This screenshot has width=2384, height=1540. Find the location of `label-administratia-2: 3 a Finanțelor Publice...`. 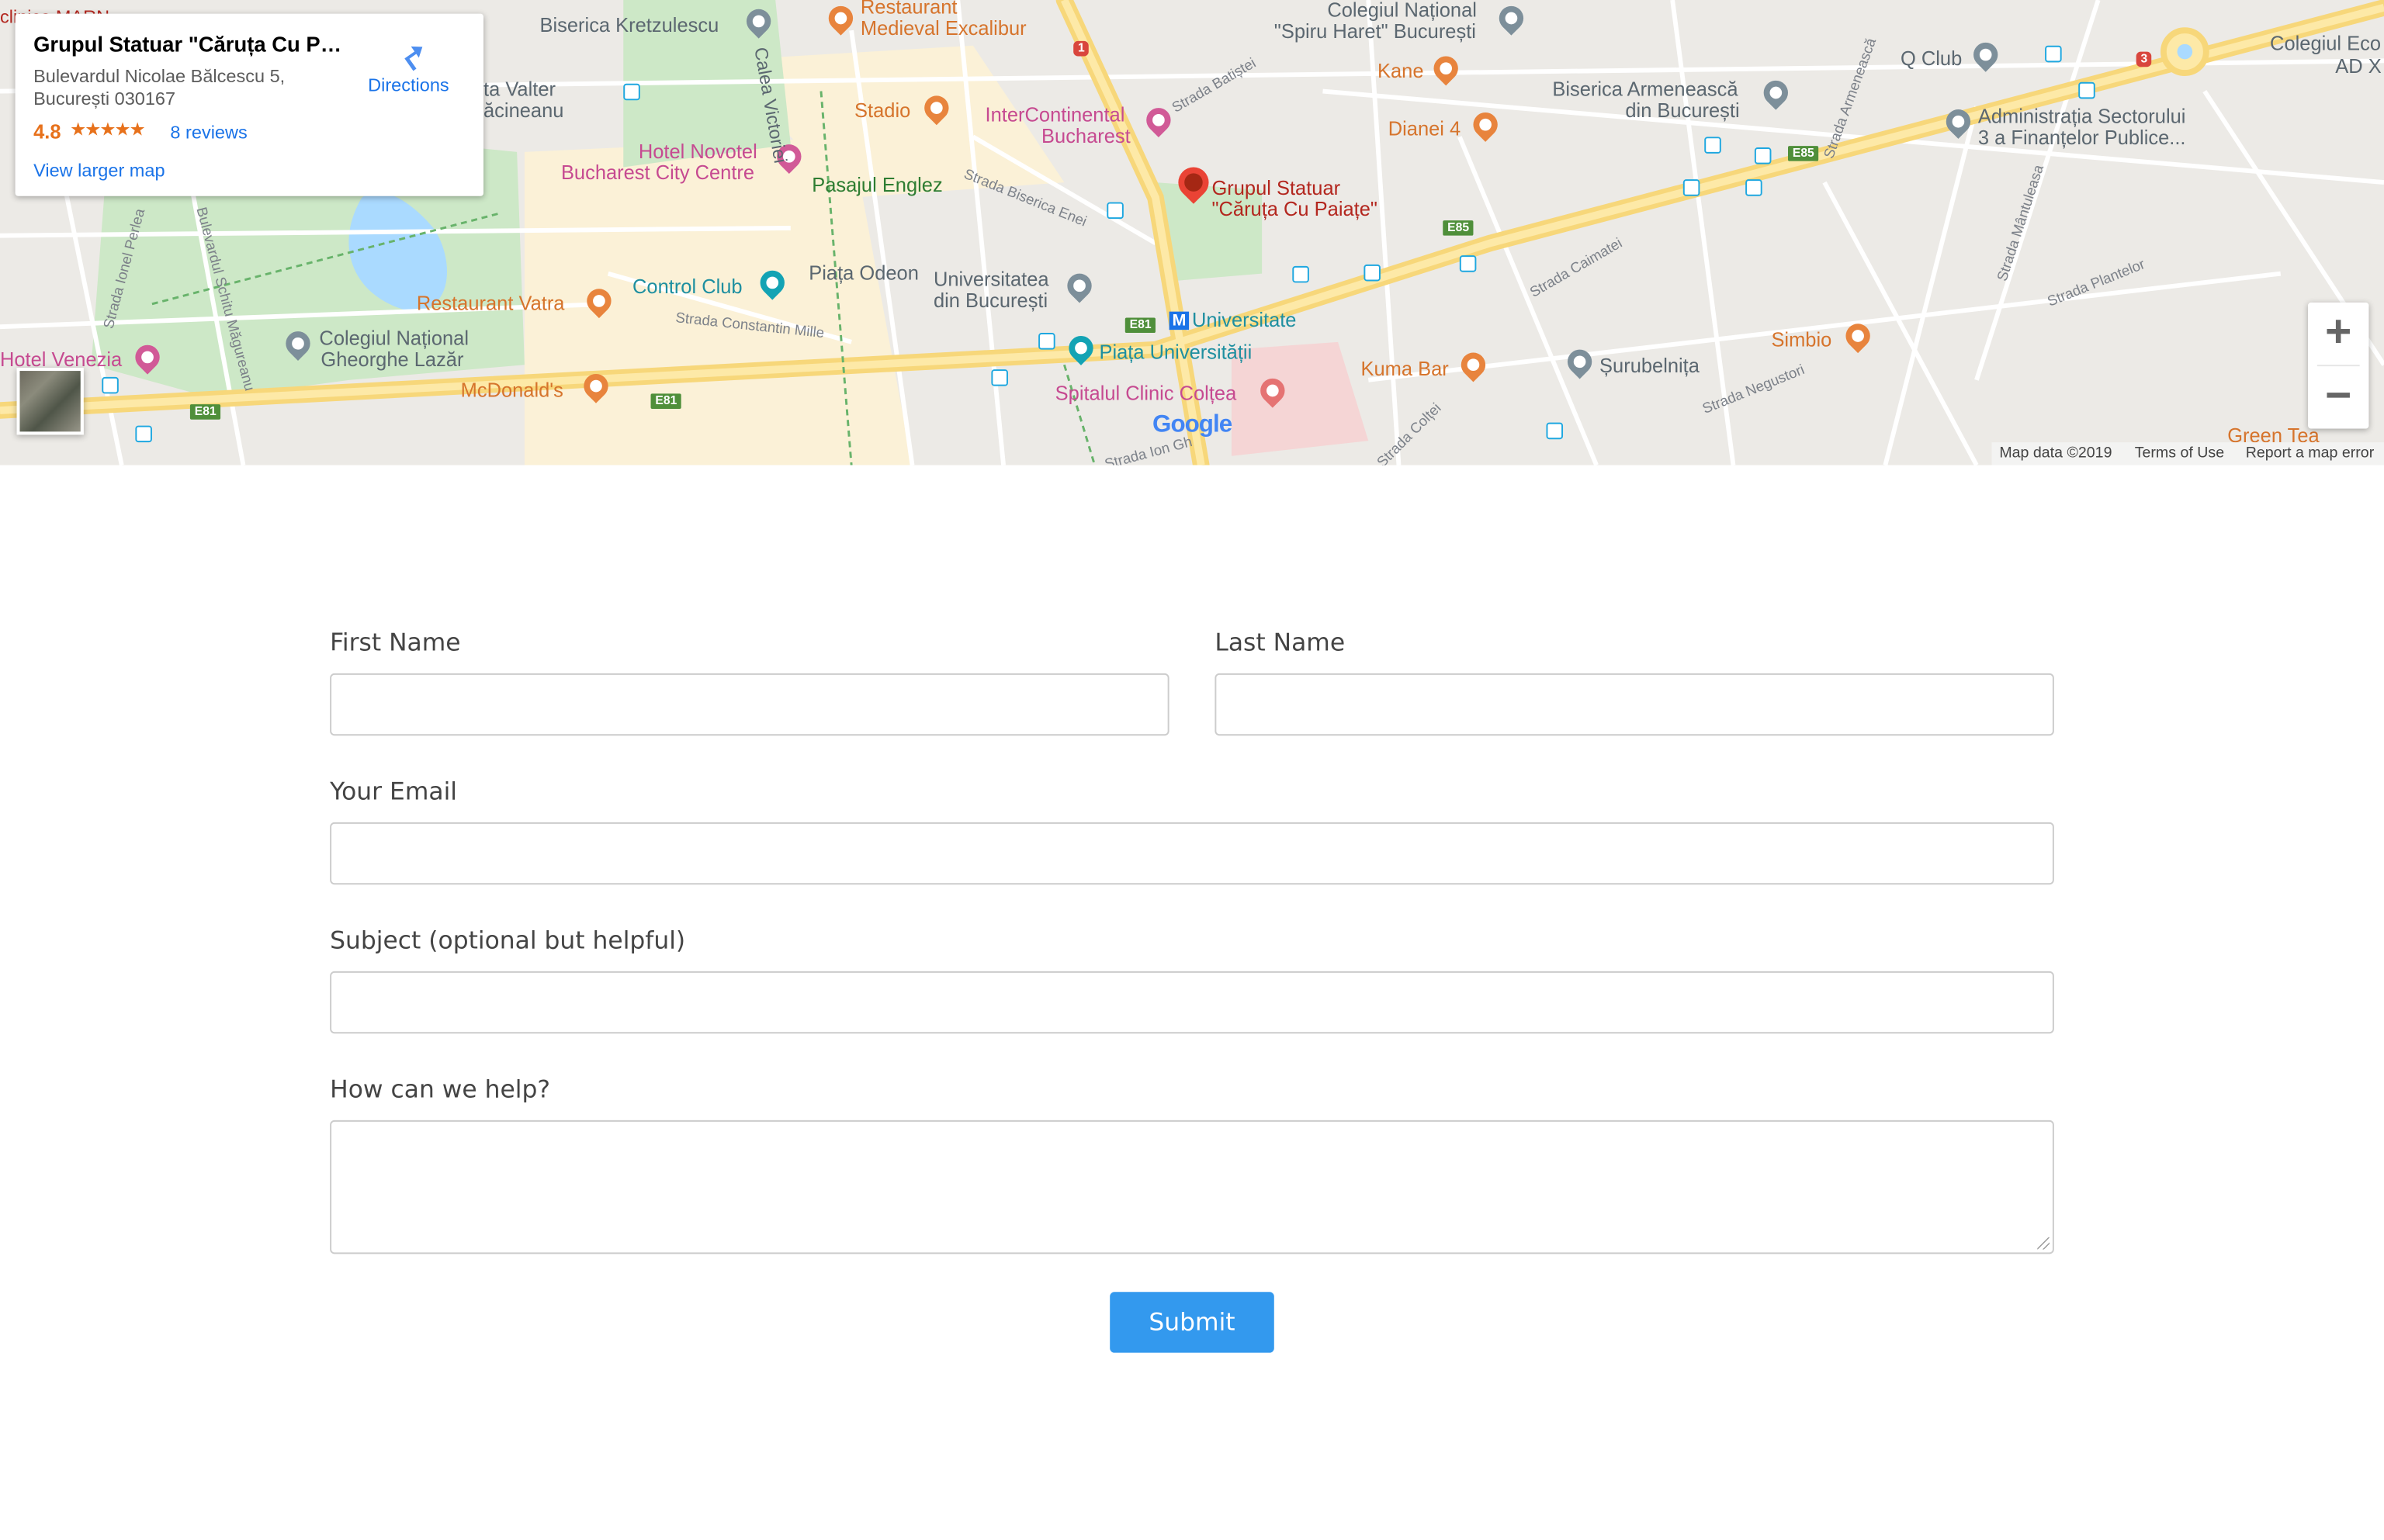

label-administratia-2: 3 a Finanțelor Publice... is located at coordinates (2082, 138).